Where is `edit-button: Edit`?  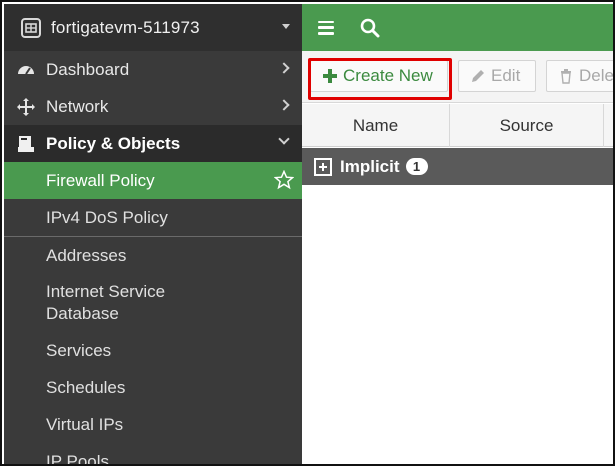 edit-button: Edit is located at coordinates (497, 76).